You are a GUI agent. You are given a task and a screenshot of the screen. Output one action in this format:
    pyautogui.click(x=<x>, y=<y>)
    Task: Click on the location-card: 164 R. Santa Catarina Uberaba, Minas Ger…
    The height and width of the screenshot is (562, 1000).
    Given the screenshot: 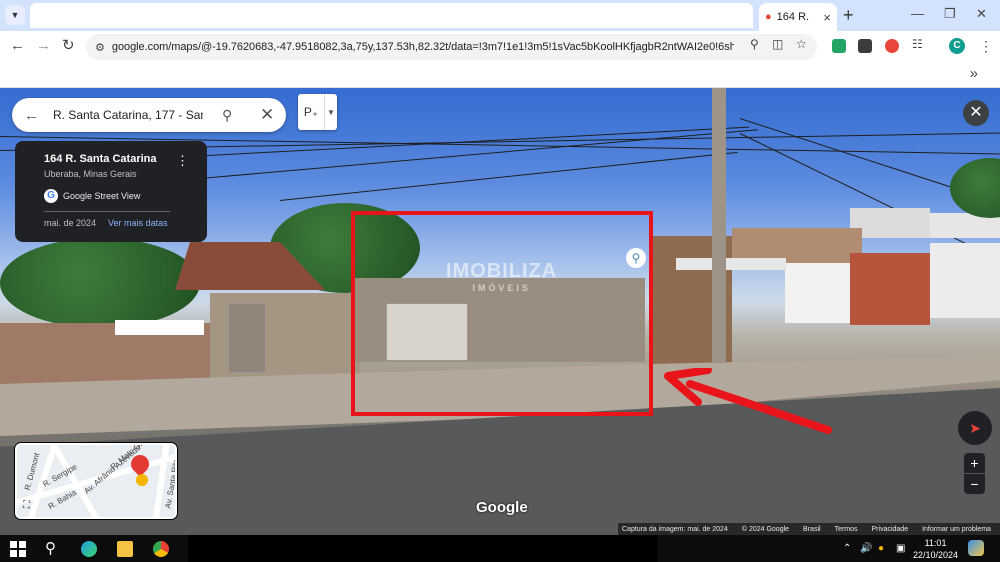 What is the action you would take?
    pyautogui.click(x=111, y=191)
    